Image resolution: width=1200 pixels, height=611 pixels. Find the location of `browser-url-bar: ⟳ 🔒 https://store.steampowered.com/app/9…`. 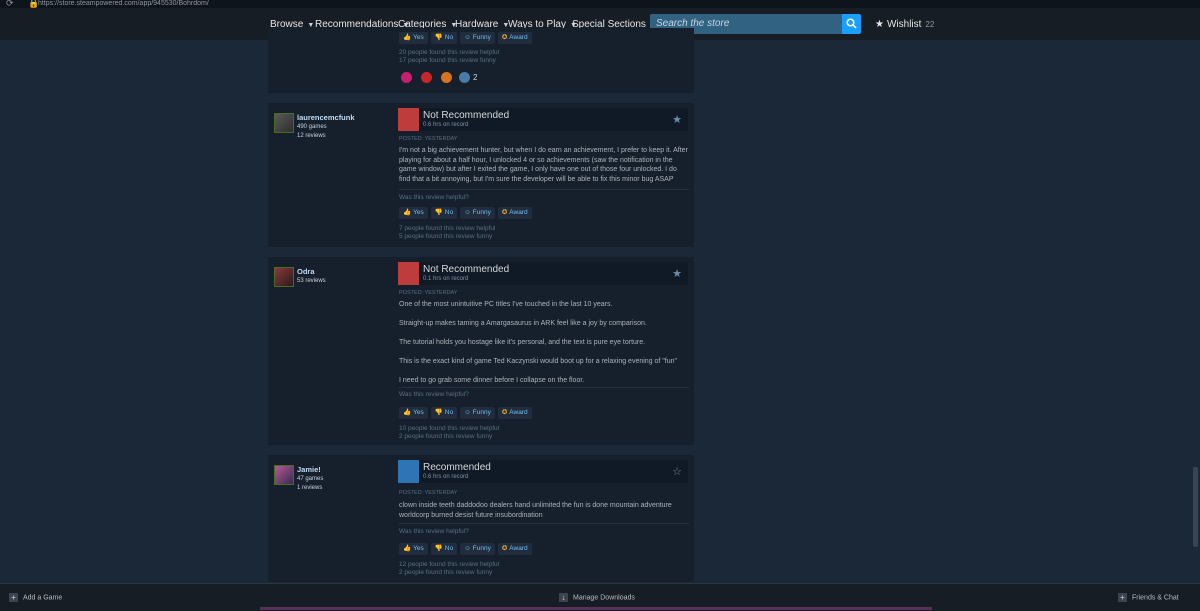

browser-url-bar: ⟳ 🔒 https://store.steampowered.com/app/9… is located at coordinates (600, 4).